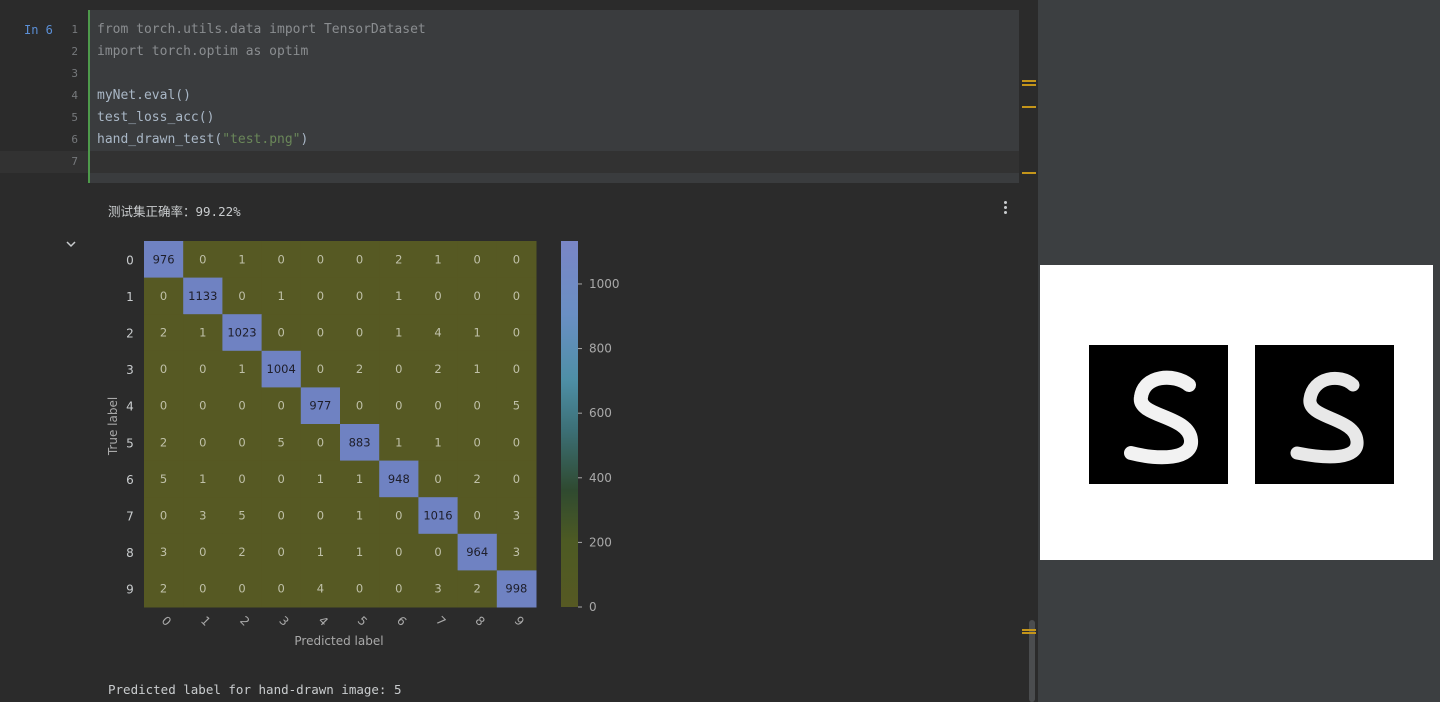 The width and height of the screenshot is (1440, 702). What do you see at coordinates (283, 621) in the screenshot?
I see `x-tick-label: 3` at bounding box center [283, 621].